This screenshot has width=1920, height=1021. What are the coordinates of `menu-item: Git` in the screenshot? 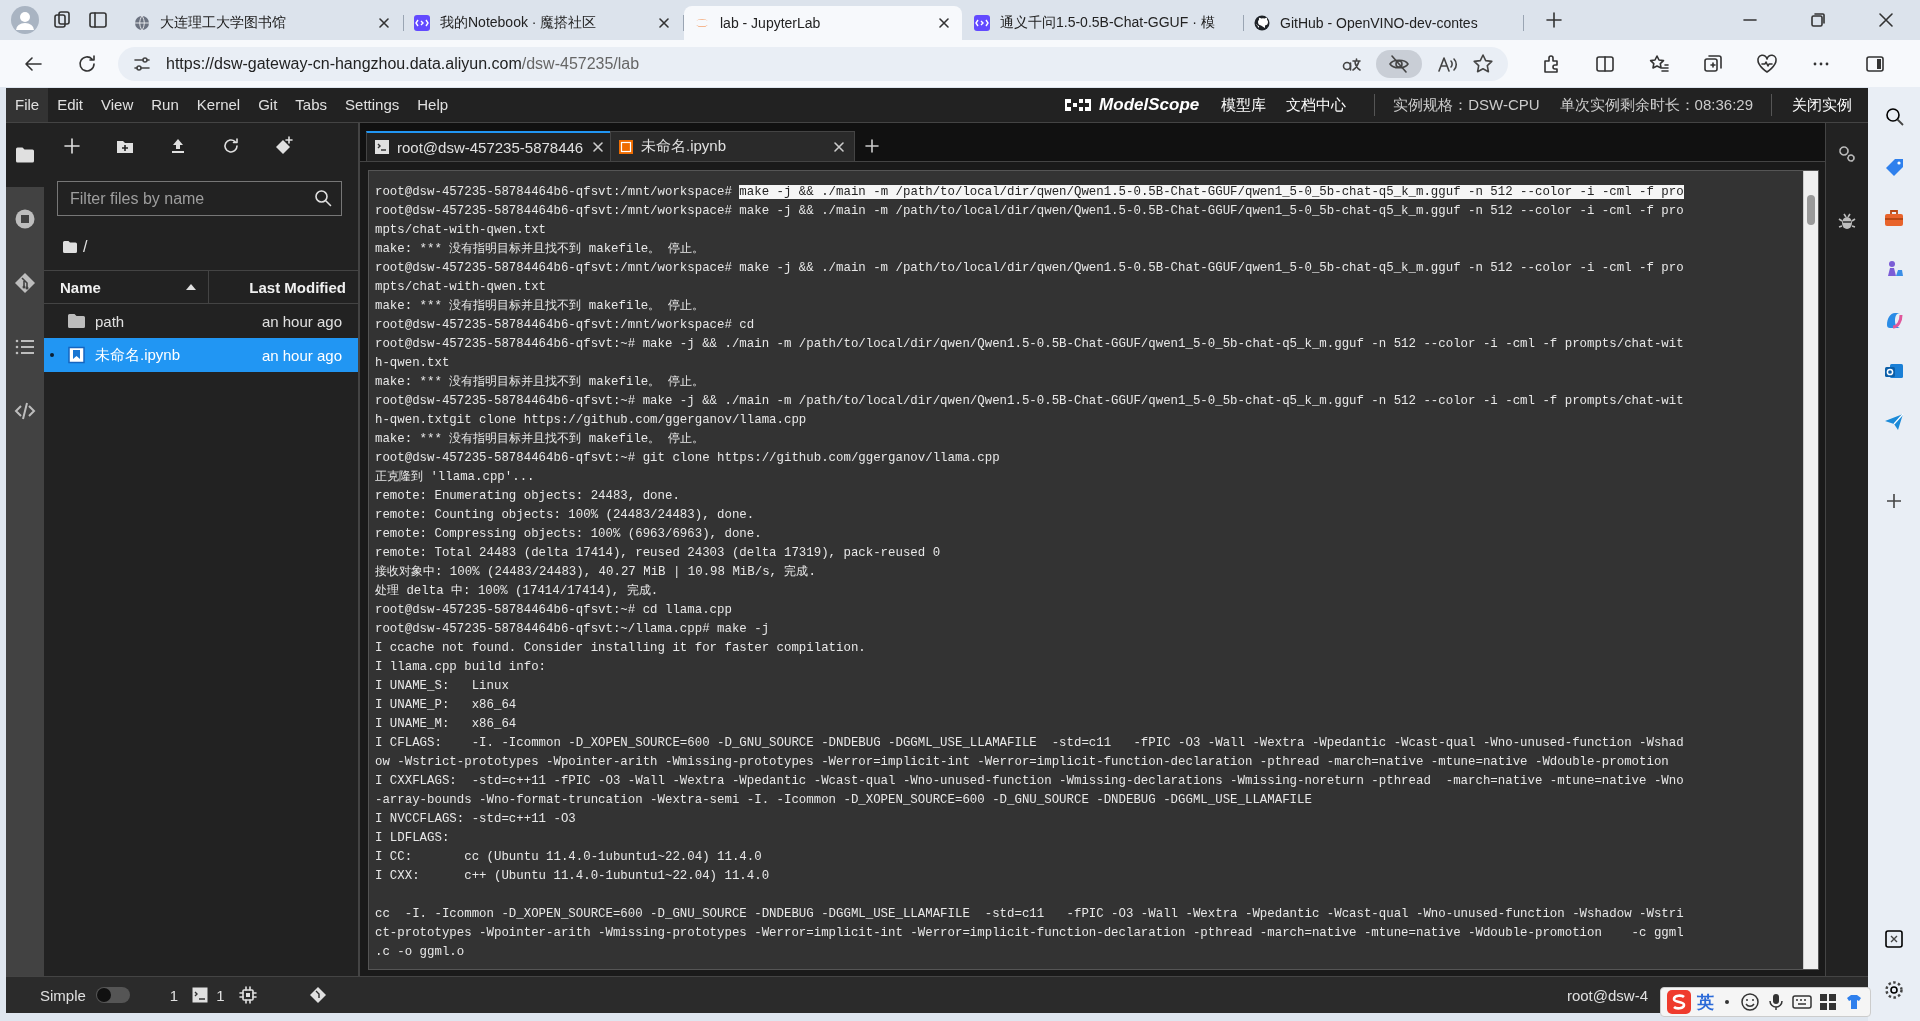 It's located at (268, 105).